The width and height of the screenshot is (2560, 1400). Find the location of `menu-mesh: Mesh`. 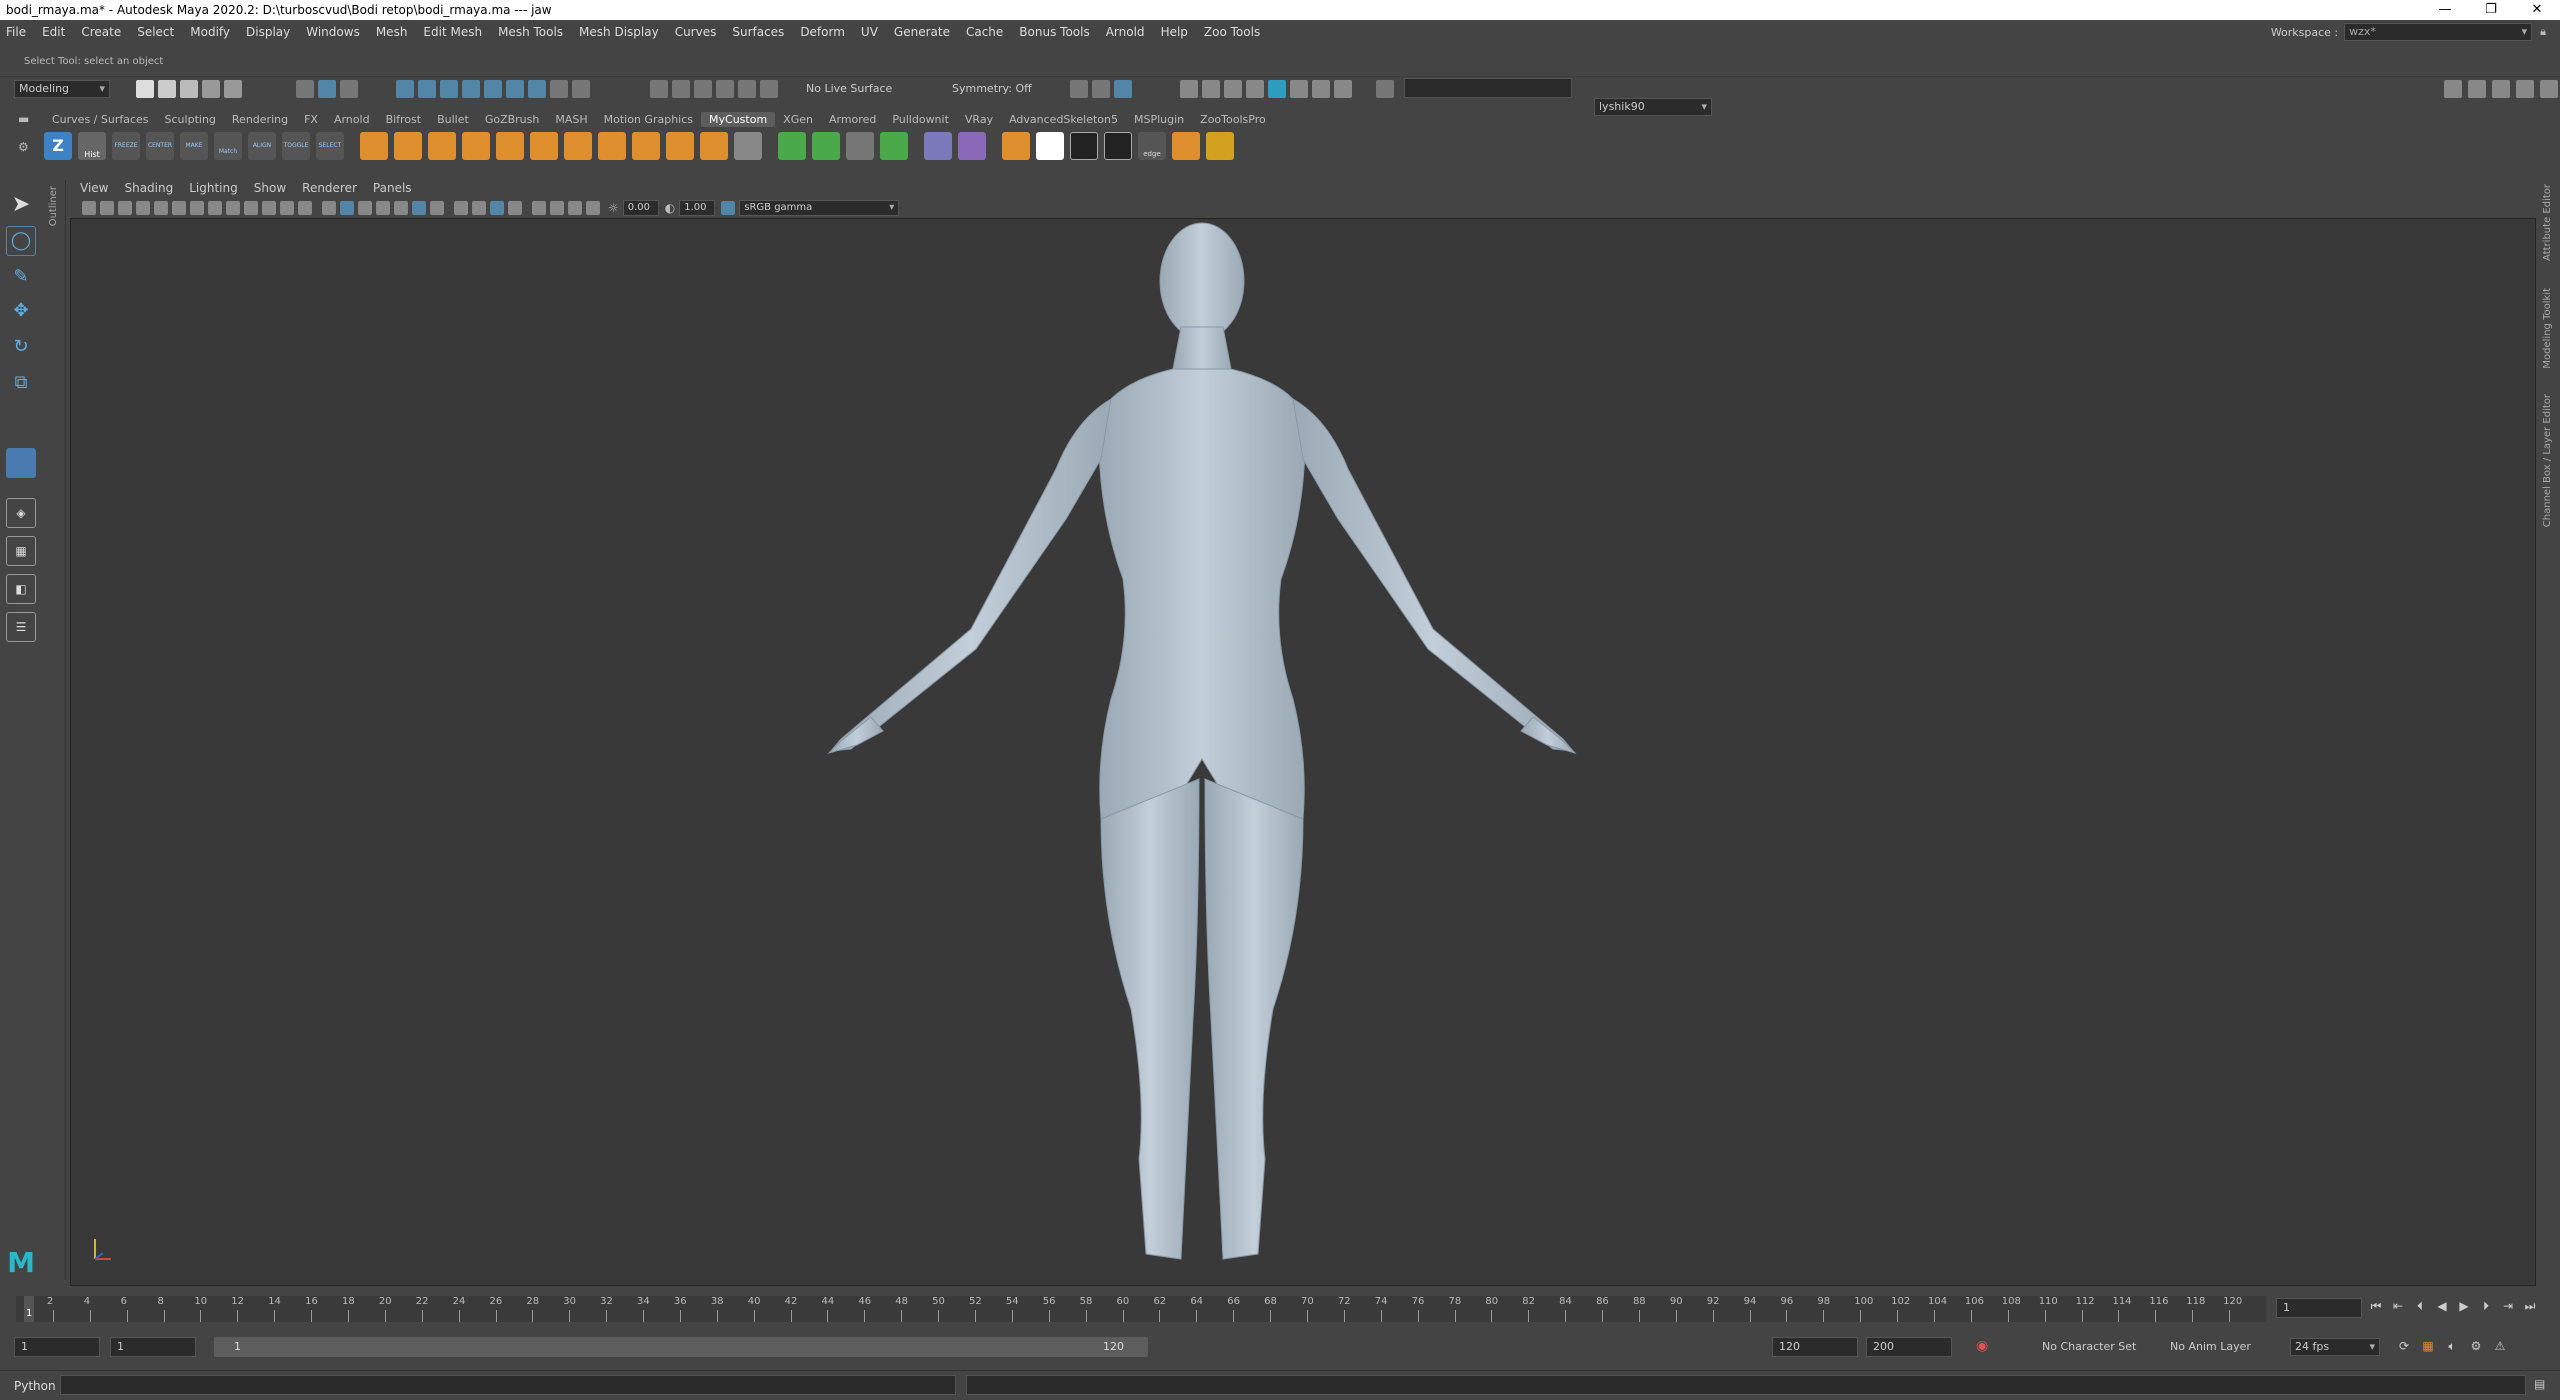

menu-mesh: Mesh is located at coordinates (392, 32).